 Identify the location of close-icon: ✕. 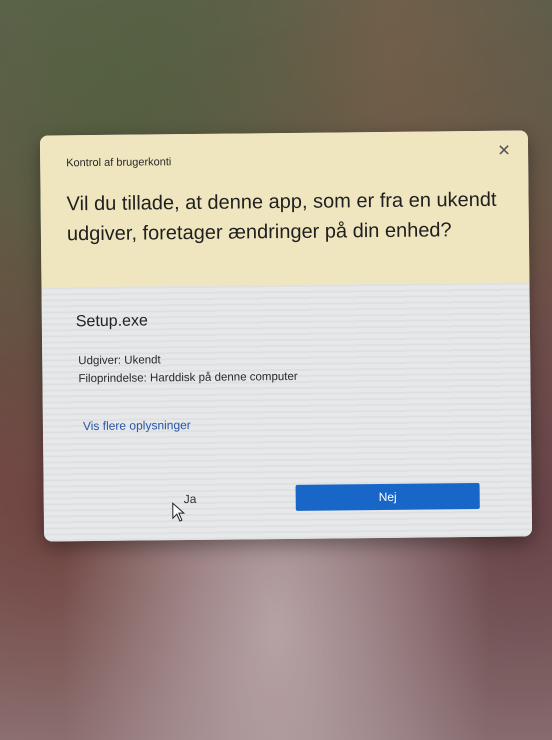
(504, 151).